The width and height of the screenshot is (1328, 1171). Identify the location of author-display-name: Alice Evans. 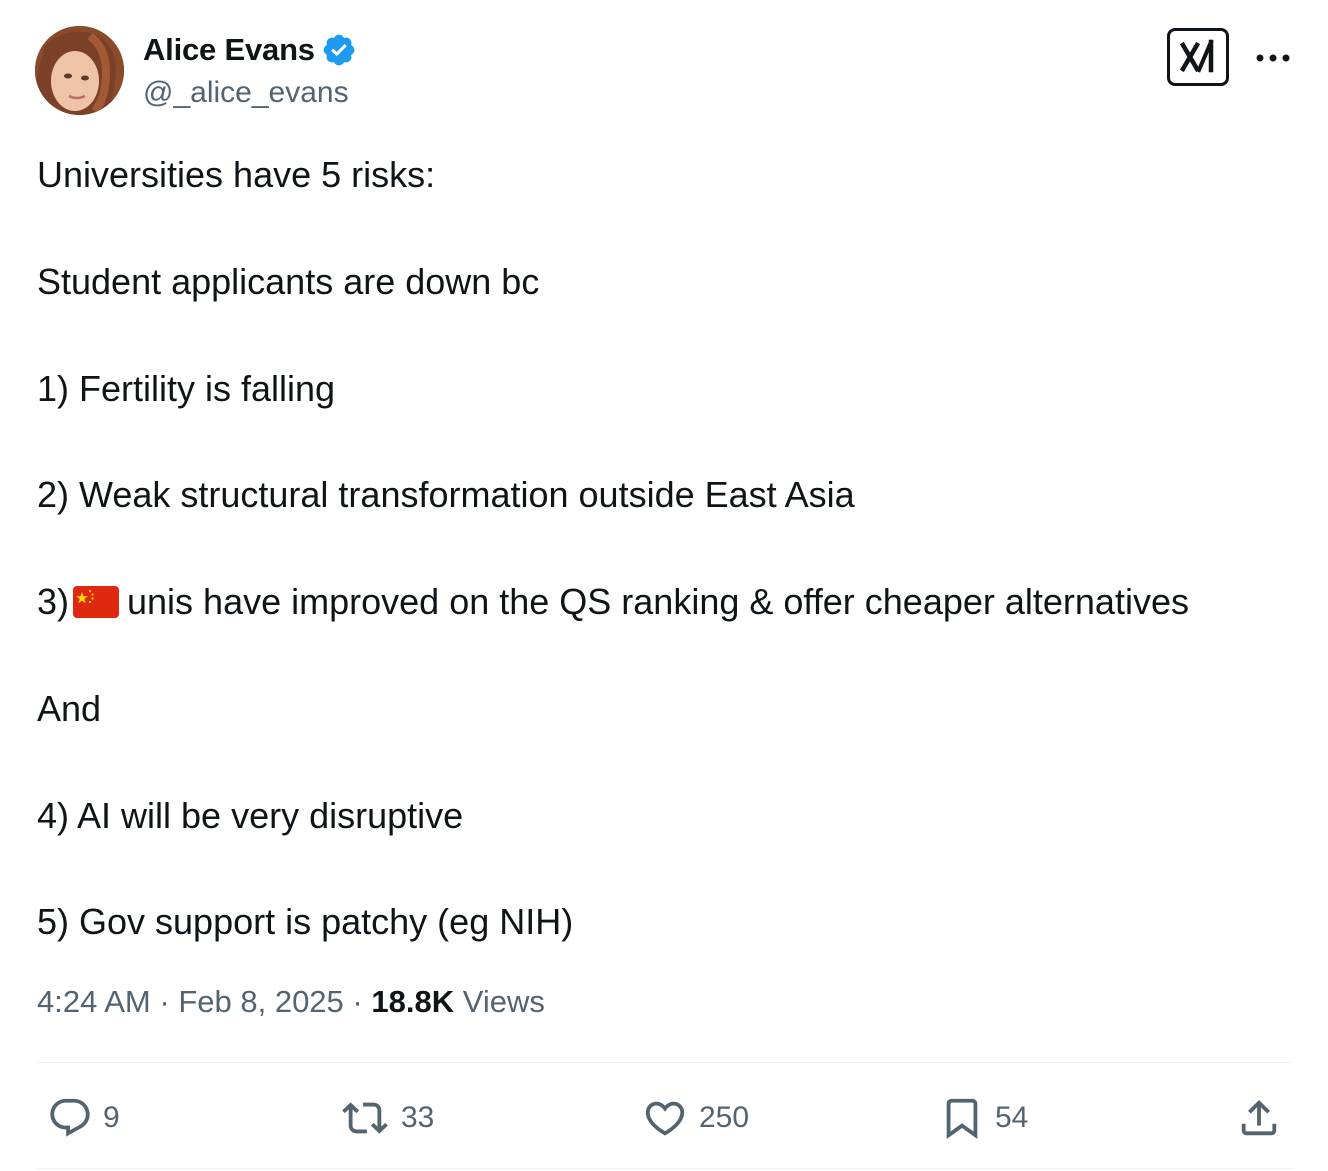
(229, 50).